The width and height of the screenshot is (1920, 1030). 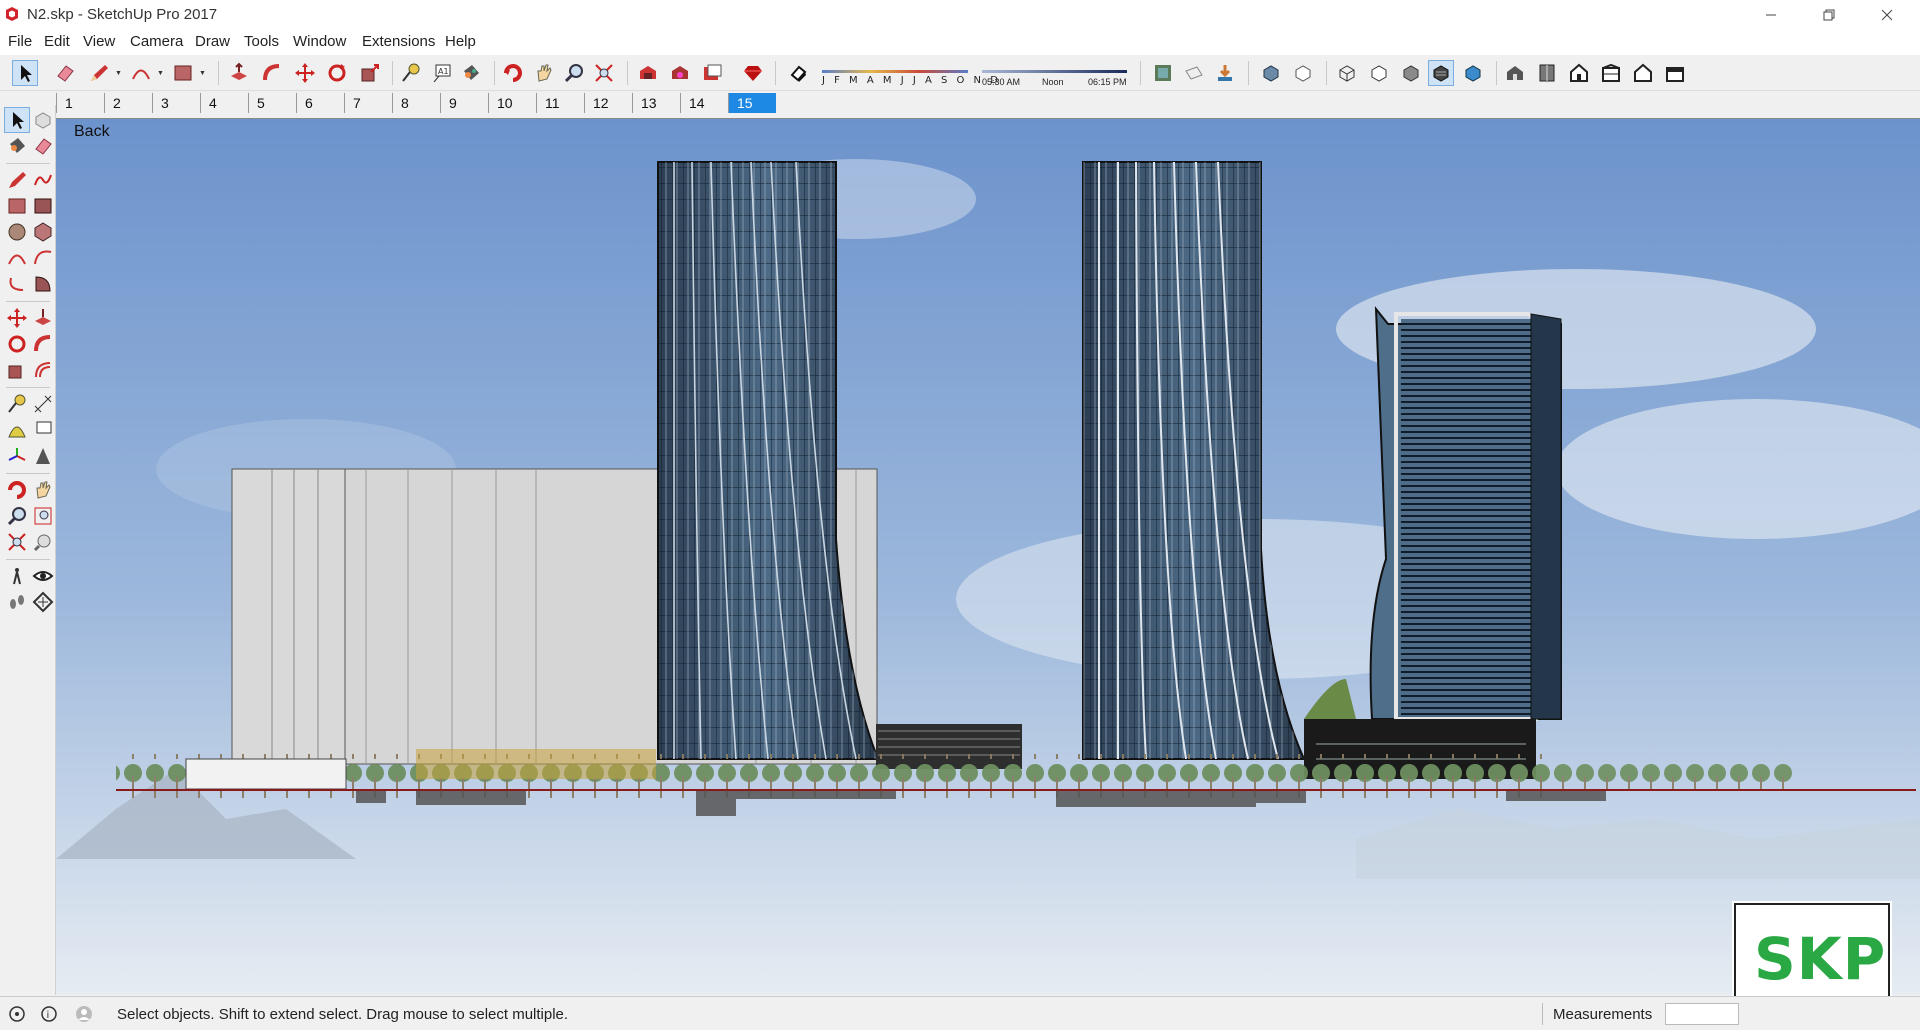 I want to click on palette-scale-button, so click(x=17, y=370).